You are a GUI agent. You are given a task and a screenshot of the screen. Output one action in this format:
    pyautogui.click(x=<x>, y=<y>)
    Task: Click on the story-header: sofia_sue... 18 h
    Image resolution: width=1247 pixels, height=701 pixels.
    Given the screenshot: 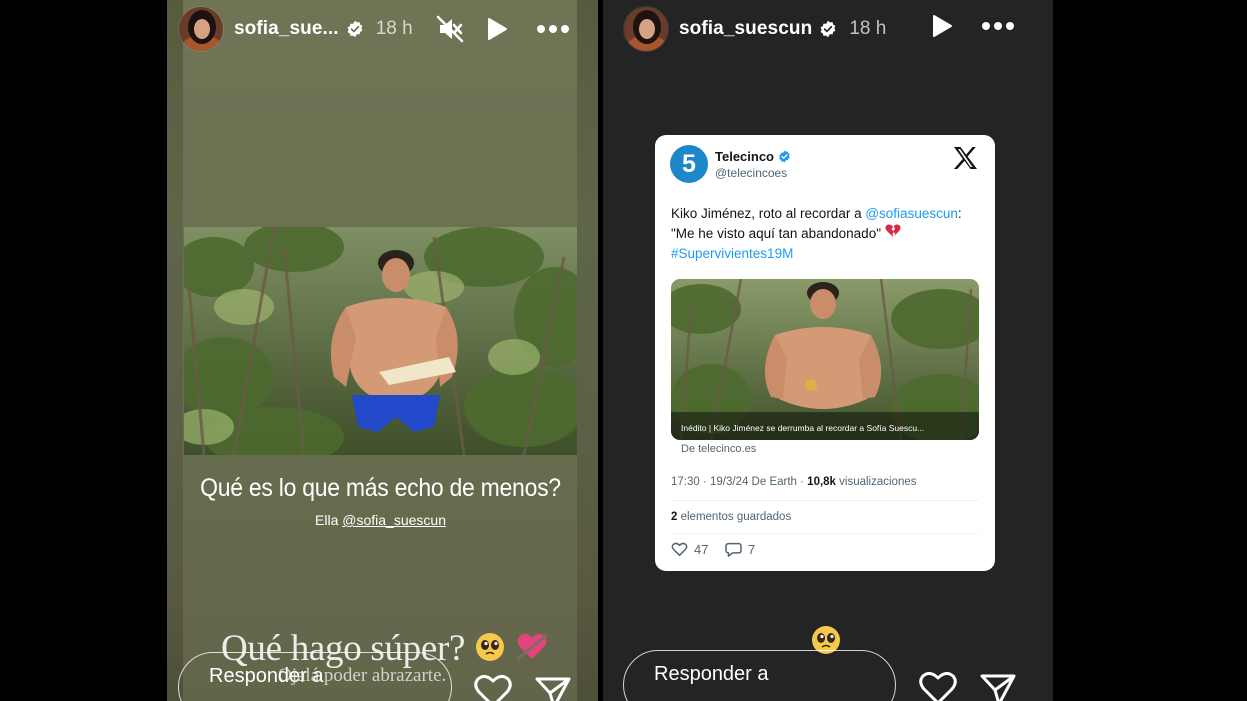 What is the action you would take?
    pyautogui.click(x=382, y=29)
    